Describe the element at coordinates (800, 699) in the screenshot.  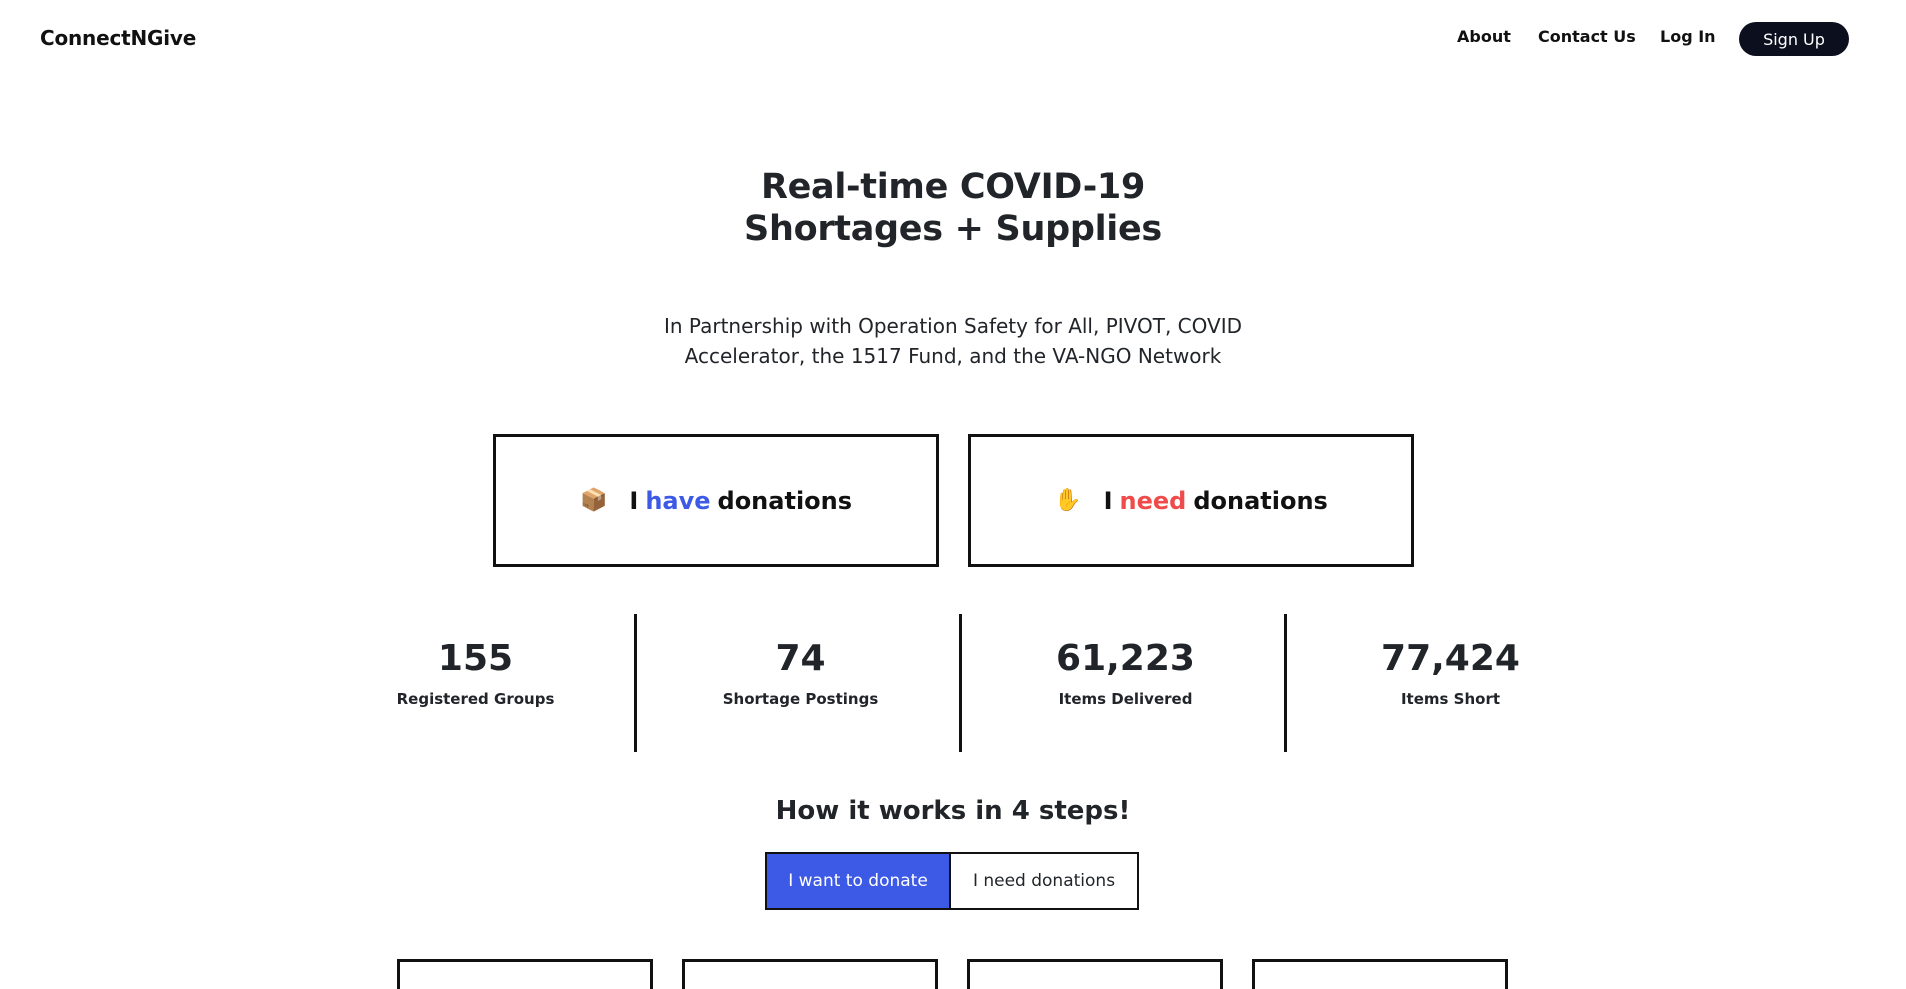
I see `stat-label: Shortage Postings` at that location.